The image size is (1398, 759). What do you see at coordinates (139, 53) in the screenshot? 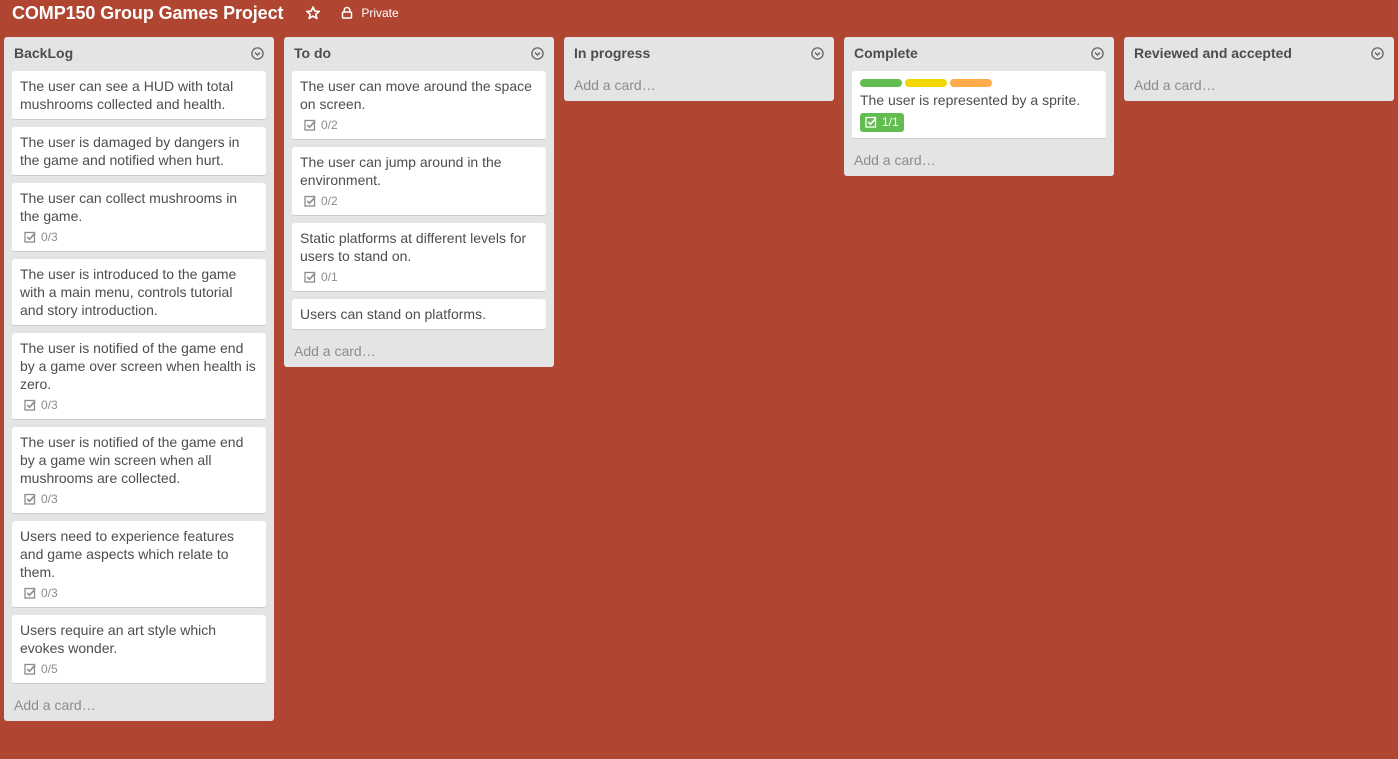
I see `list-header: BackLog` at bounding box center [139, 53].